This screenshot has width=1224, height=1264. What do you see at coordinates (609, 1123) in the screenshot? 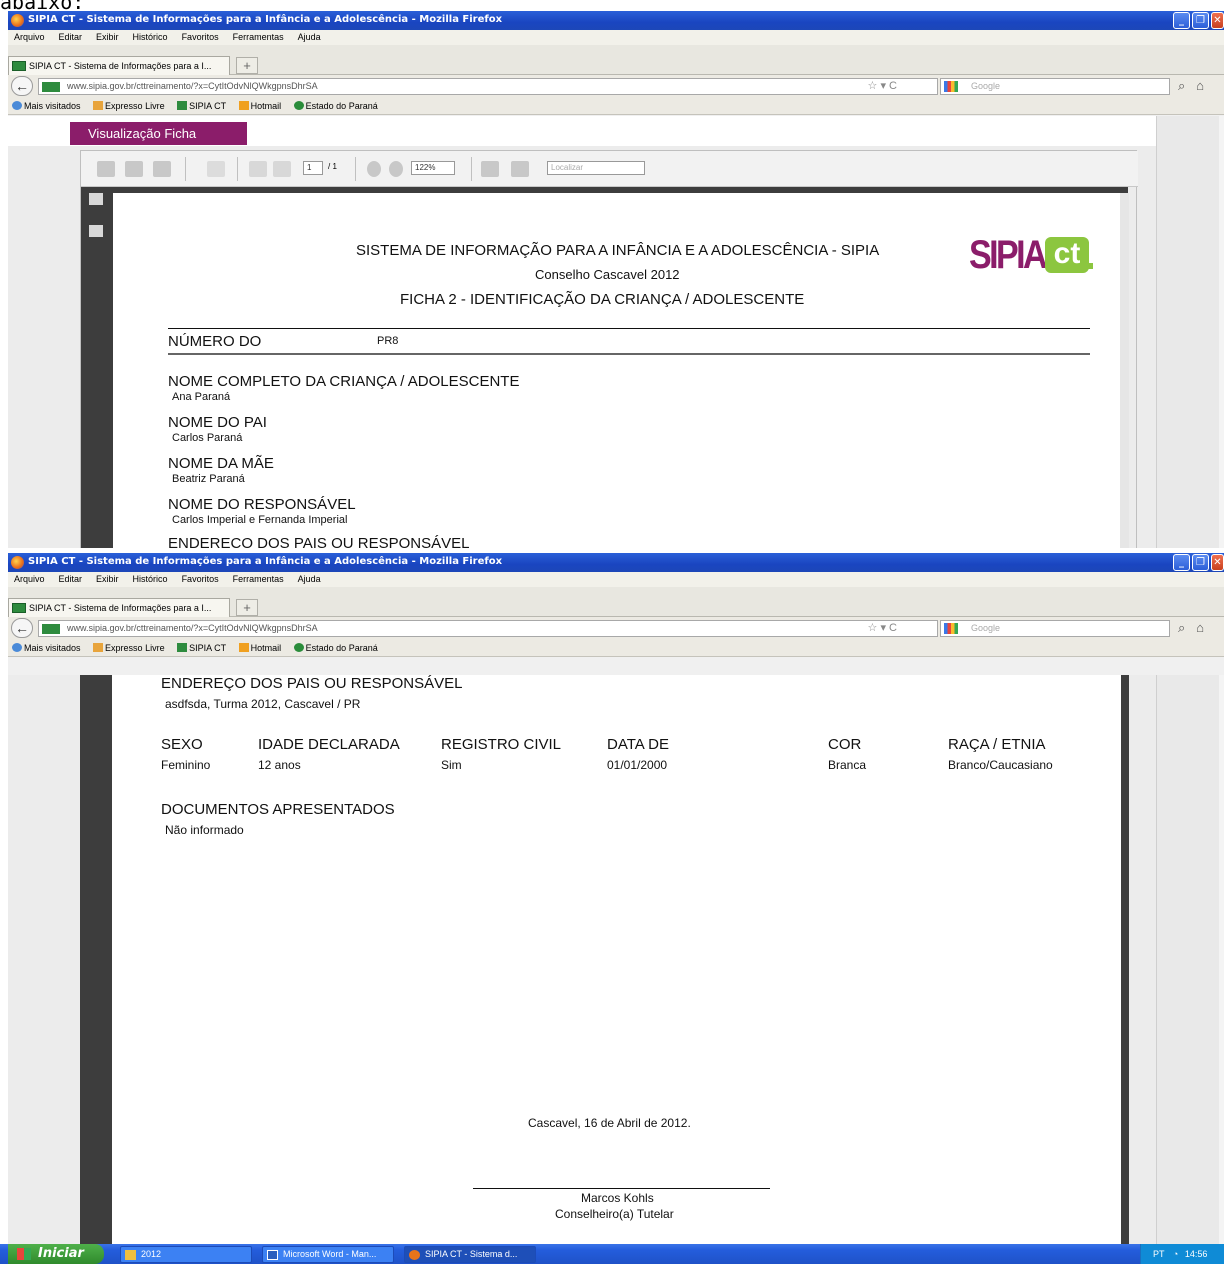
I see `place-date: Cascavel, 16 de Abril de 2012.` at bounding box center [609, 1123].